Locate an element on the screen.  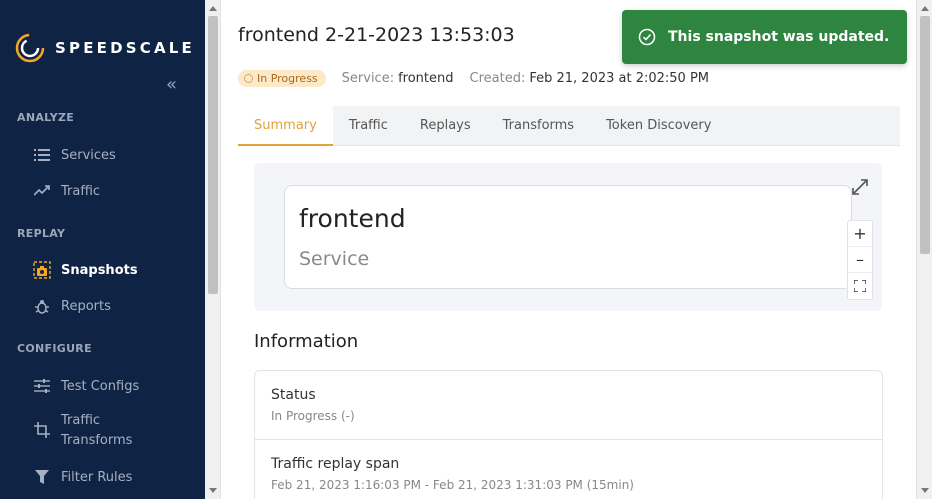
info-row-status: Status In Progress (-) is located at coordinates (568, 405).